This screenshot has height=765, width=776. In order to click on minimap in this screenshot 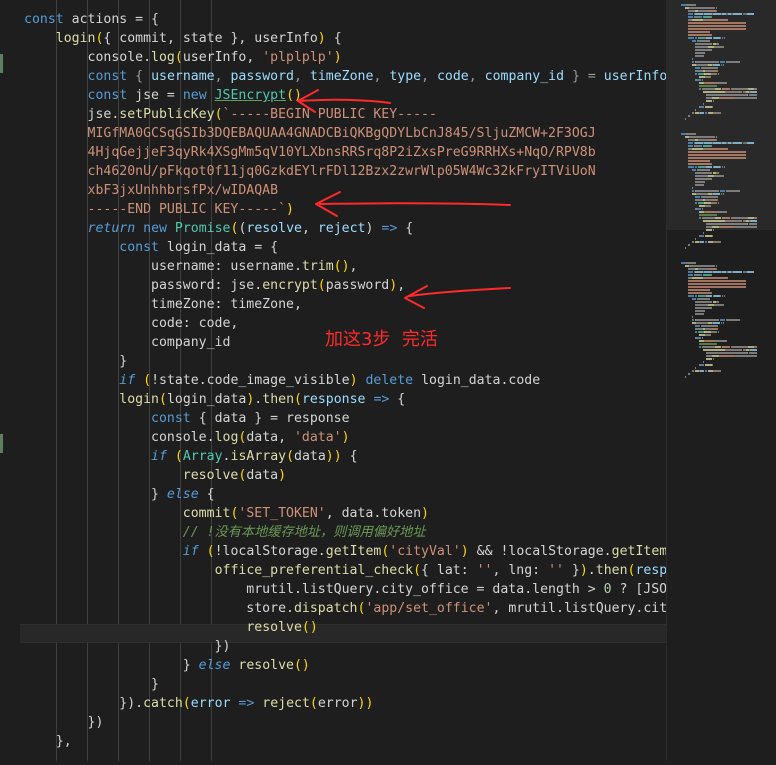, I will do `click(721, 380)`.